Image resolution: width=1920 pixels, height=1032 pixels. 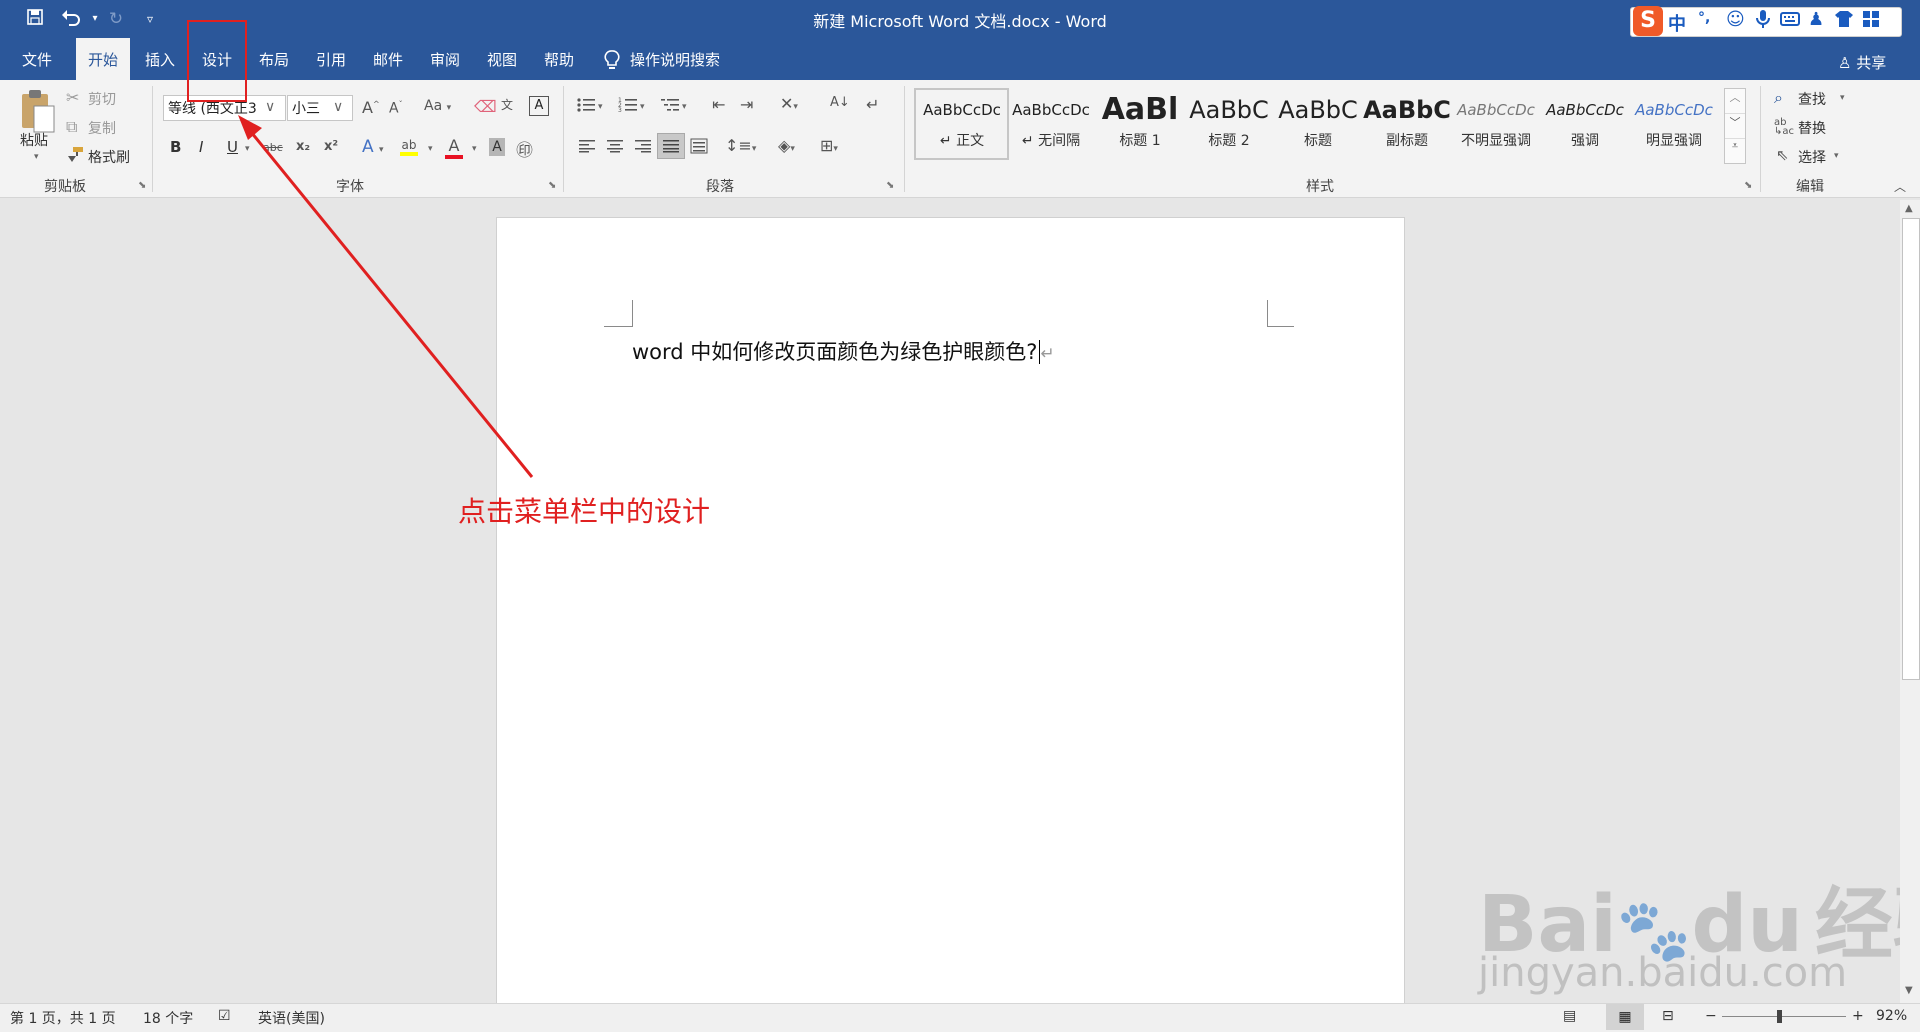 What do you see at coordinates (63, 1018) in the screenshot?
I see `page-count: 第 1 页，共 1 页` at bounding box center [63, 1018].